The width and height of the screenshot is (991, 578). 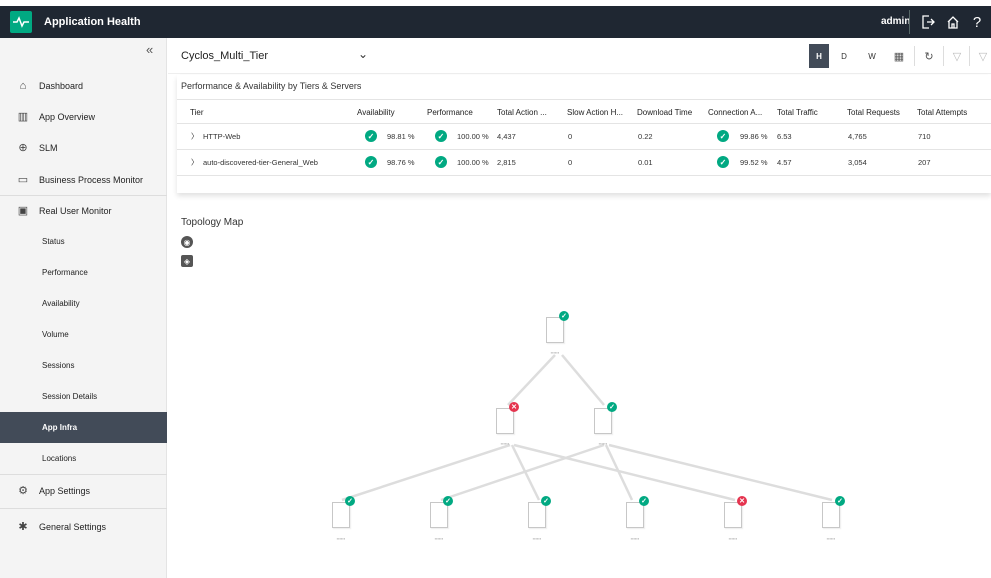 I want to click on topology-edges, so click(x=587, y=428).